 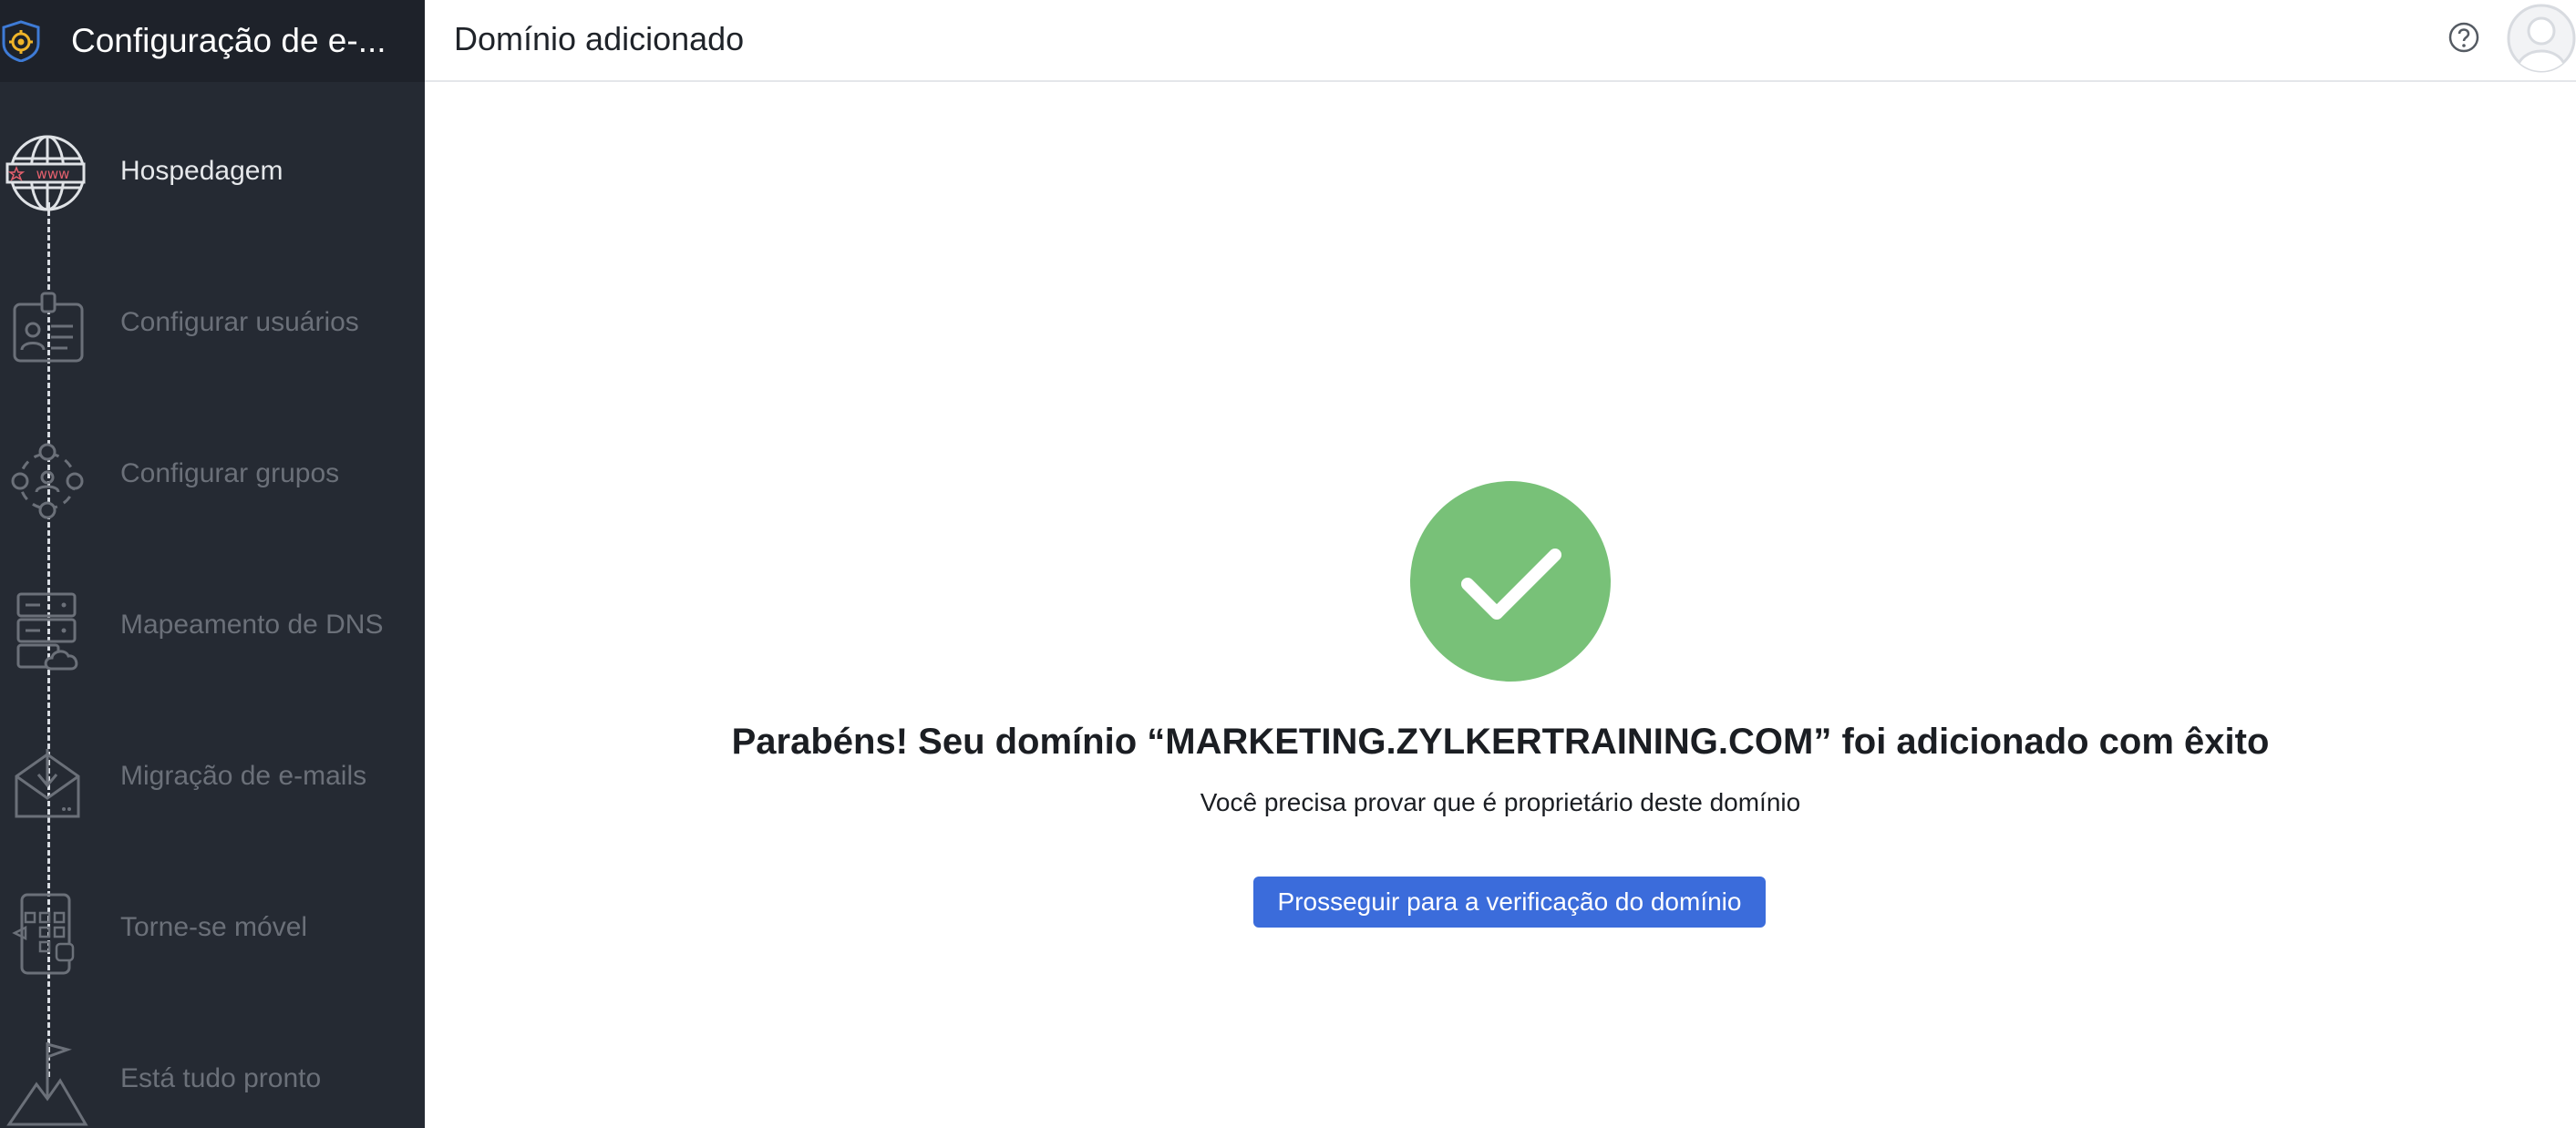 I want to click on top-bar: Domínio adicionado, so click(x=1500, y=41).